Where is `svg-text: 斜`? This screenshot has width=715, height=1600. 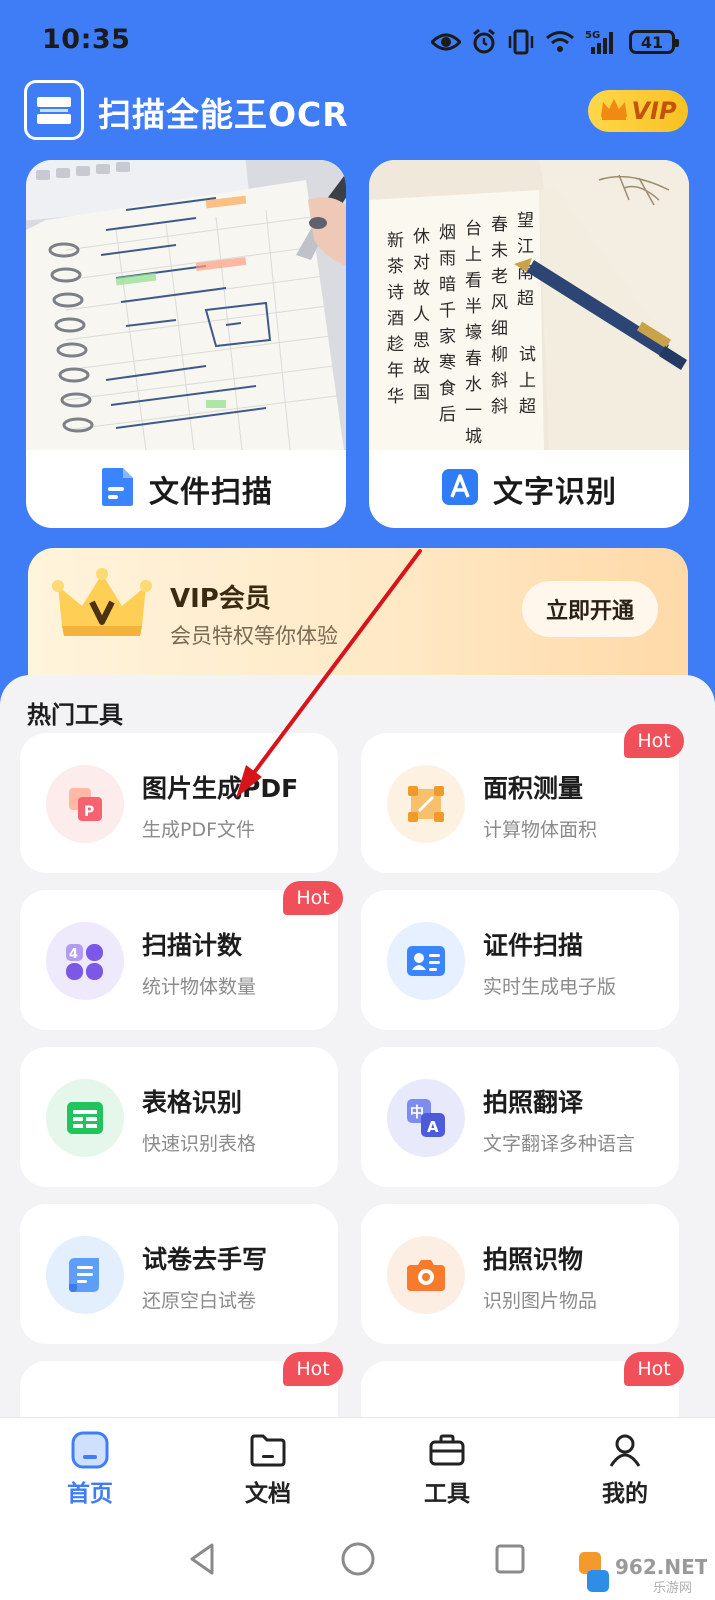
svg-text: 斜 is located at coordinates (499, 407).